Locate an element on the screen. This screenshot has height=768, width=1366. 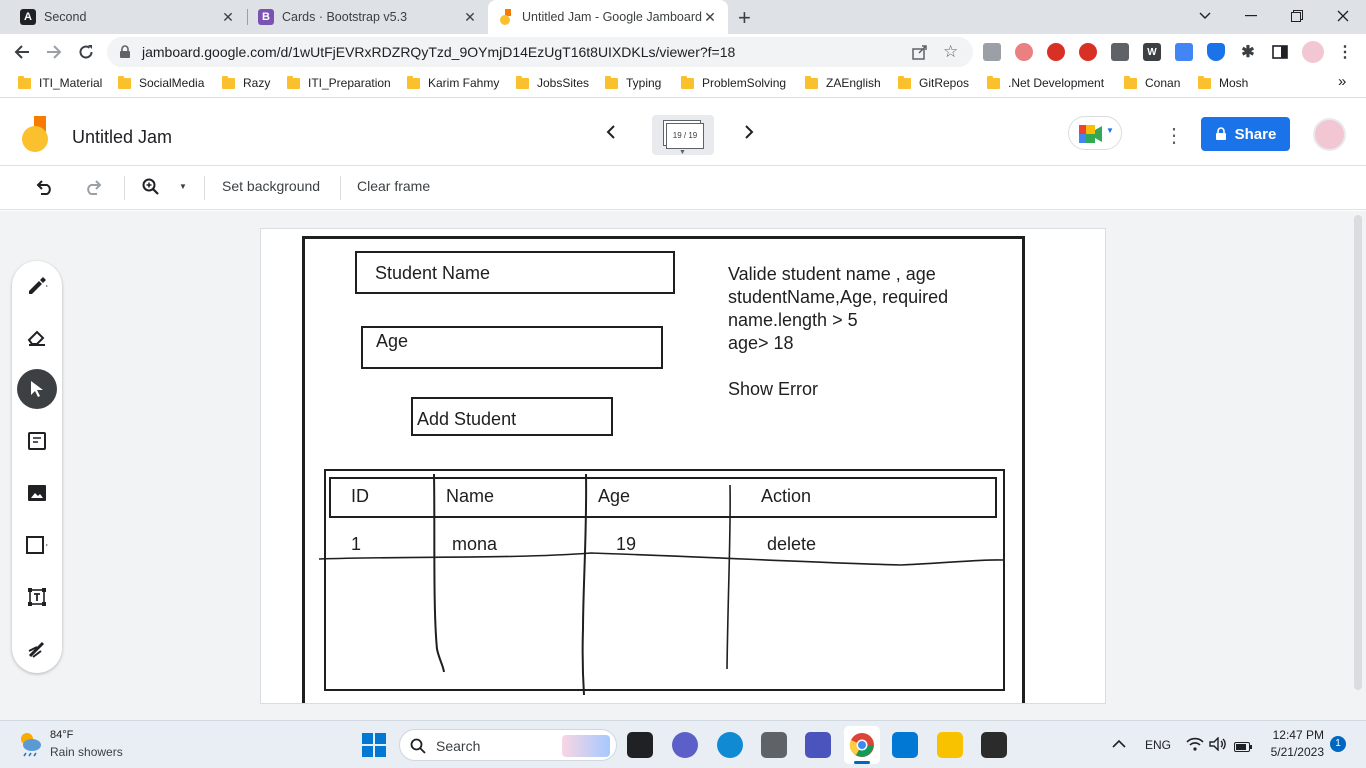
extension-gray-icon is located at coordinates (1120, 52).